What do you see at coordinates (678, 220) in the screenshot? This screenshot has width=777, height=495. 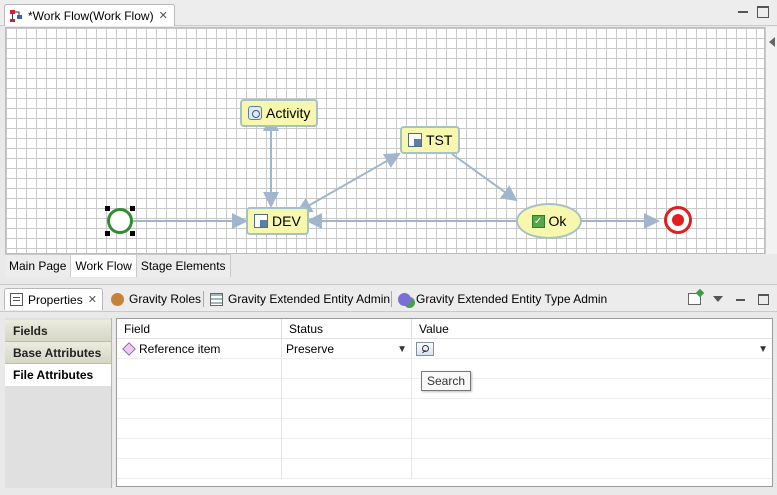 I see `end-node` at bounding box center [678, 220].